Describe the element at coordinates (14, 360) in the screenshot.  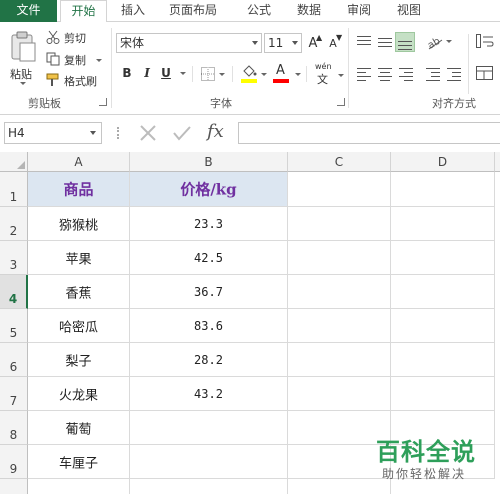
I see `row-header-6: 6` at that location.